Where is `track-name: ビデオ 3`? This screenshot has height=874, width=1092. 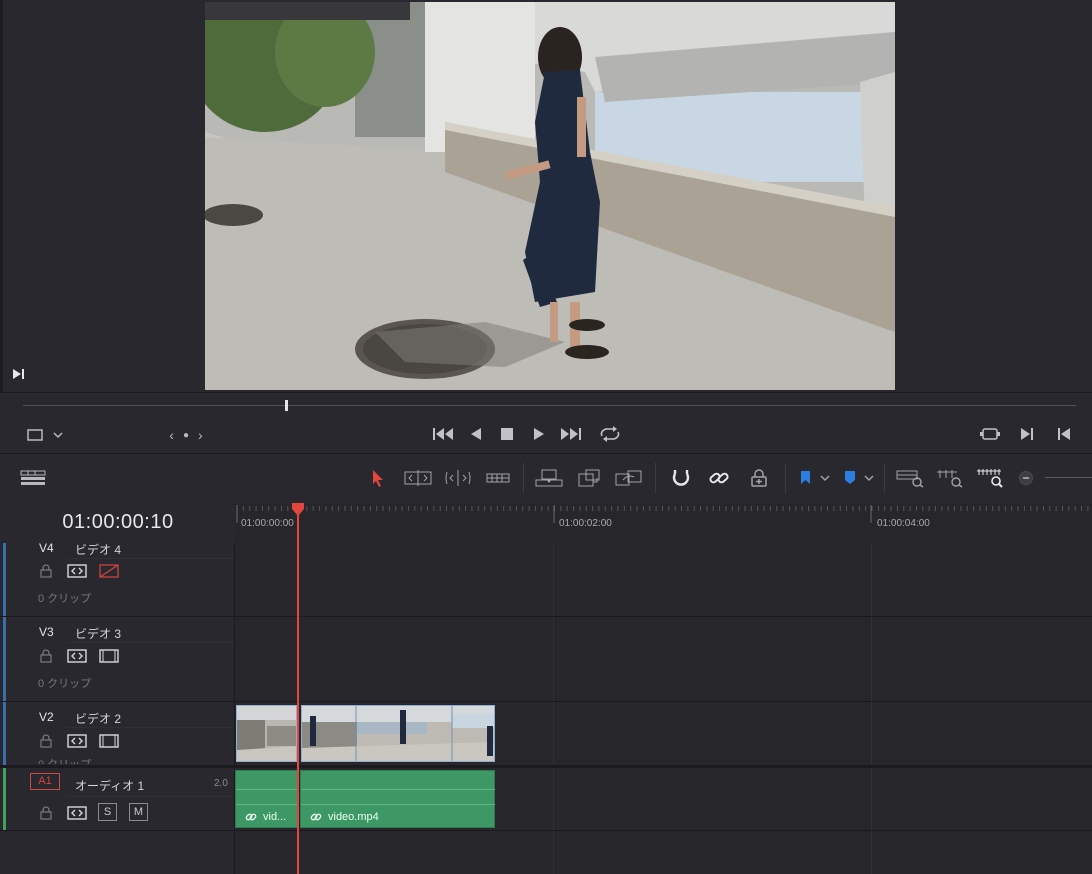
track-name: ビデオ 3 is located at coordinates (98, 633).